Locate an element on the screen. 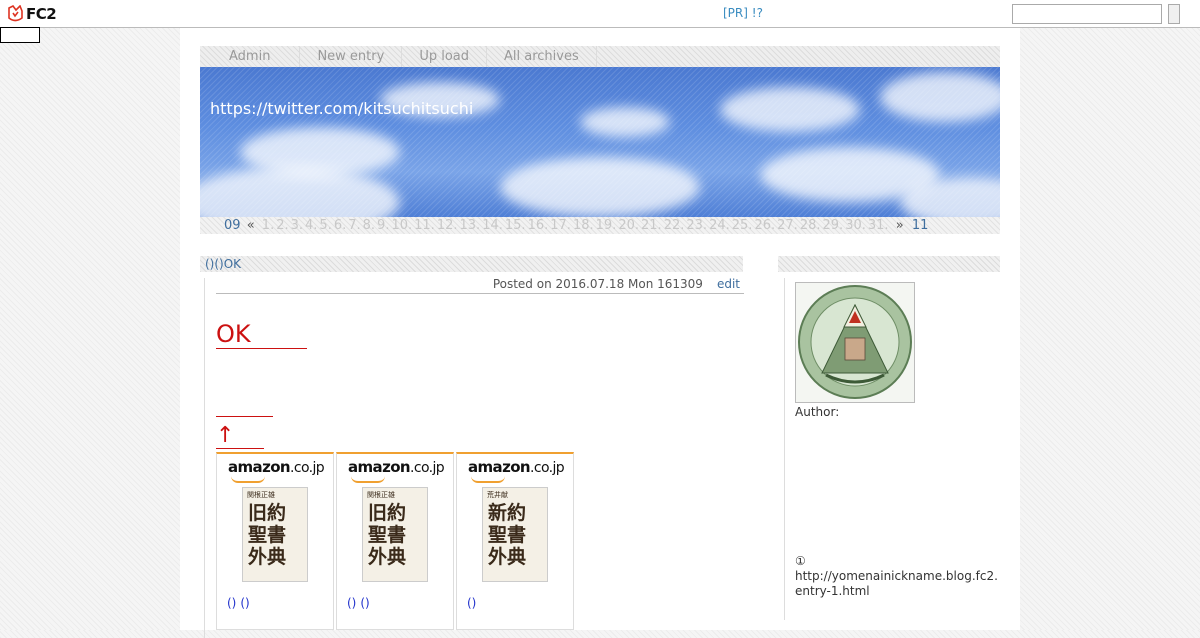  calendar-day: 21. is located at coordinates (651, 225).